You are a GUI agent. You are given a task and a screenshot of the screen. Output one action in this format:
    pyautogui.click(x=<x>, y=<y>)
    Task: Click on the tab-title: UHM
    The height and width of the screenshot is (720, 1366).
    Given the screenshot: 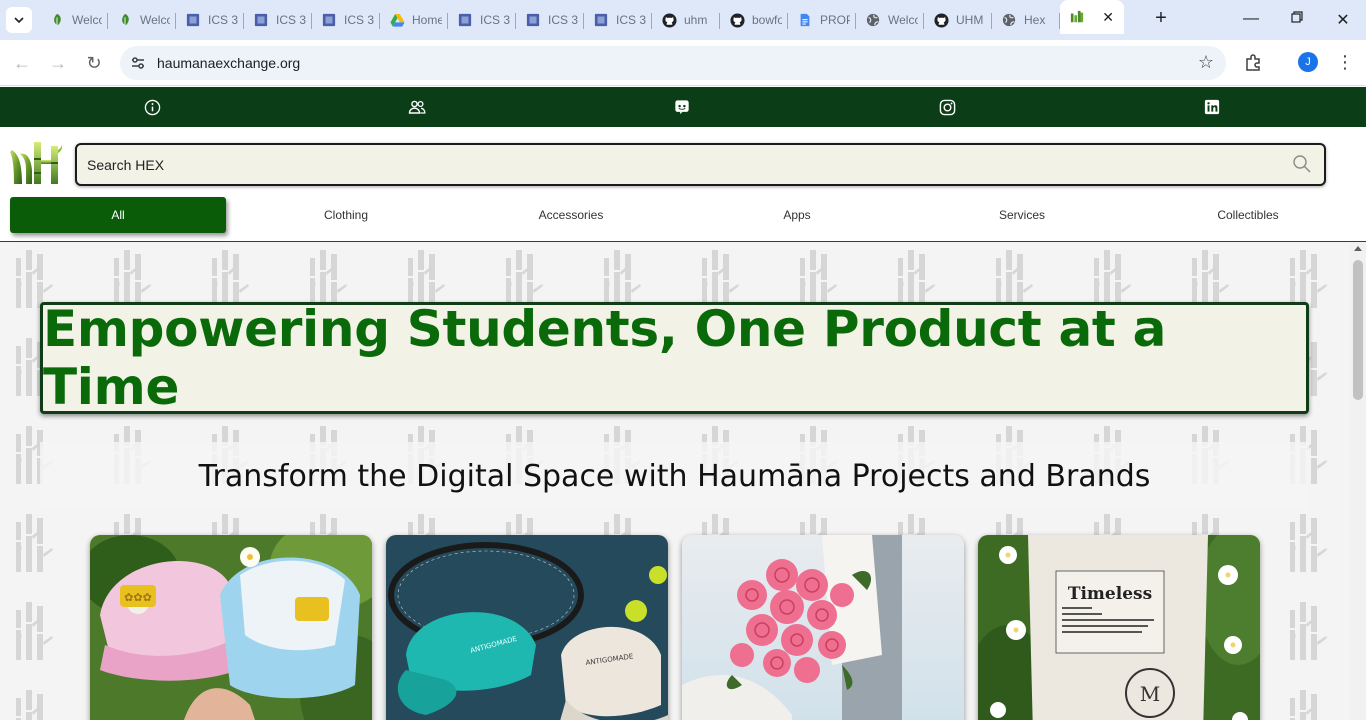 What is the action you would take?
    pyautogui.click(x=970, y=20)
    